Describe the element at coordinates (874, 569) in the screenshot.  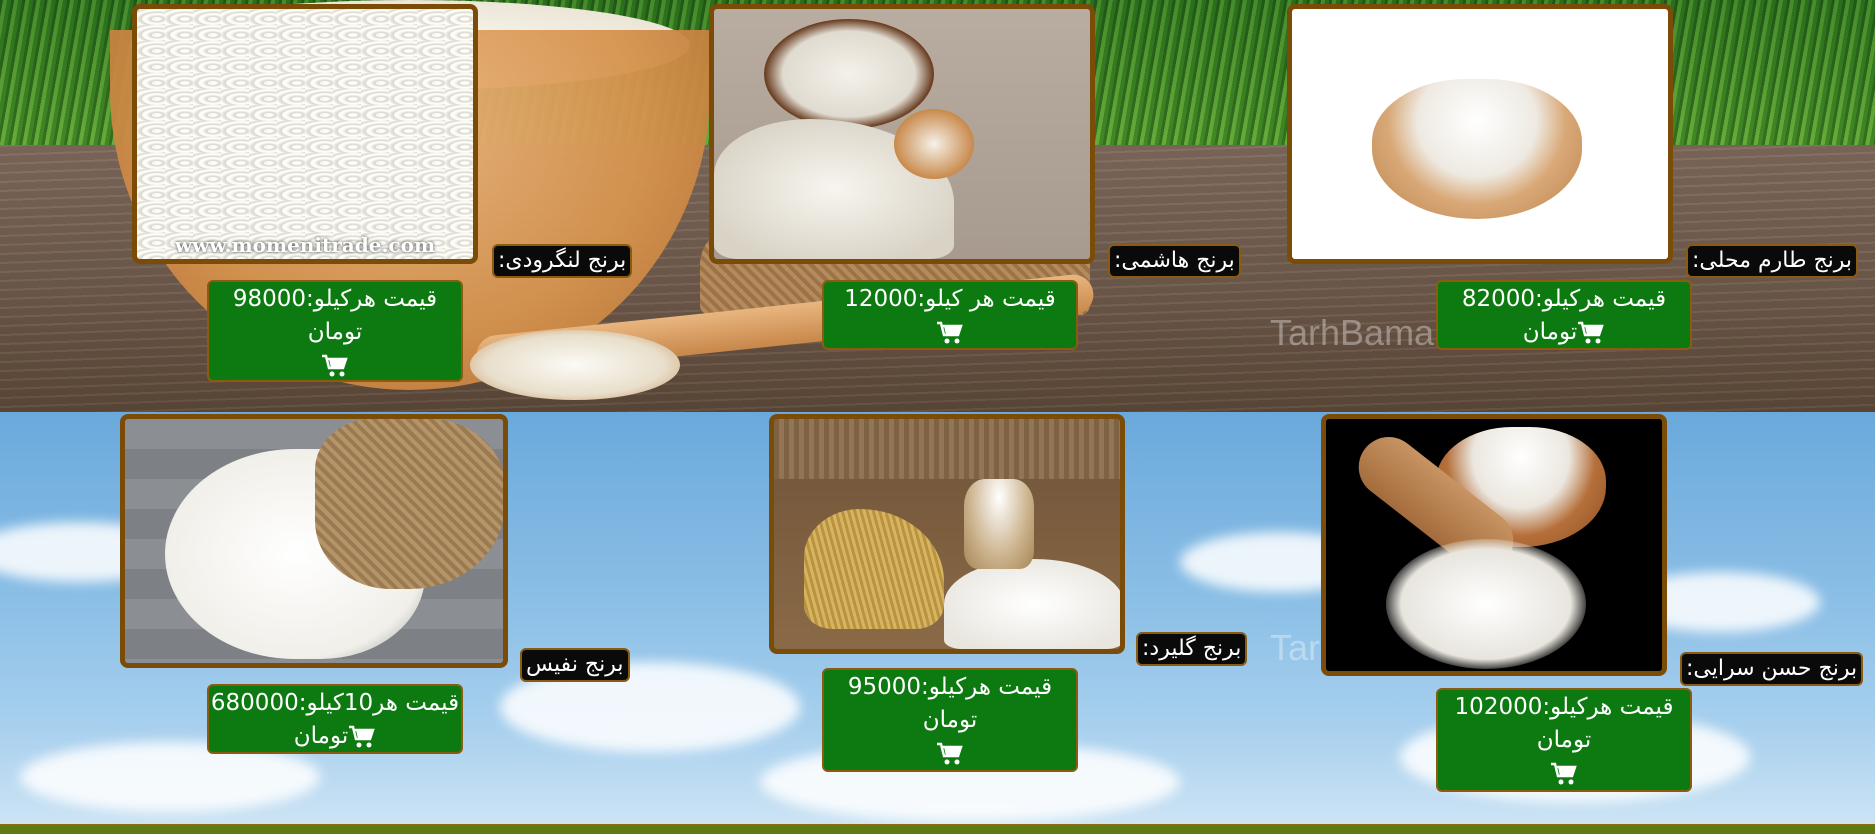
I see `wheat-stalks-graphic` at that location.